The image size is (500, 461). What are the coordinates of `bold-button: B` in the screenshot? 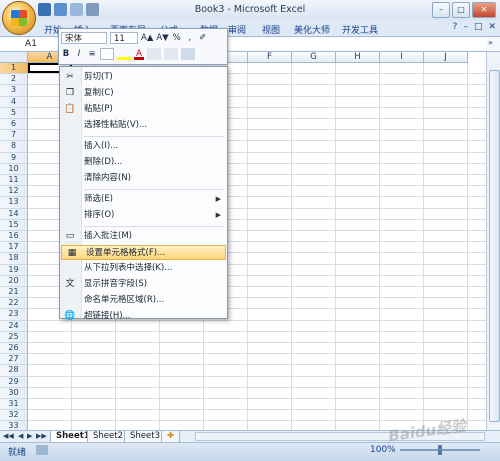 It's located at (66, 54).